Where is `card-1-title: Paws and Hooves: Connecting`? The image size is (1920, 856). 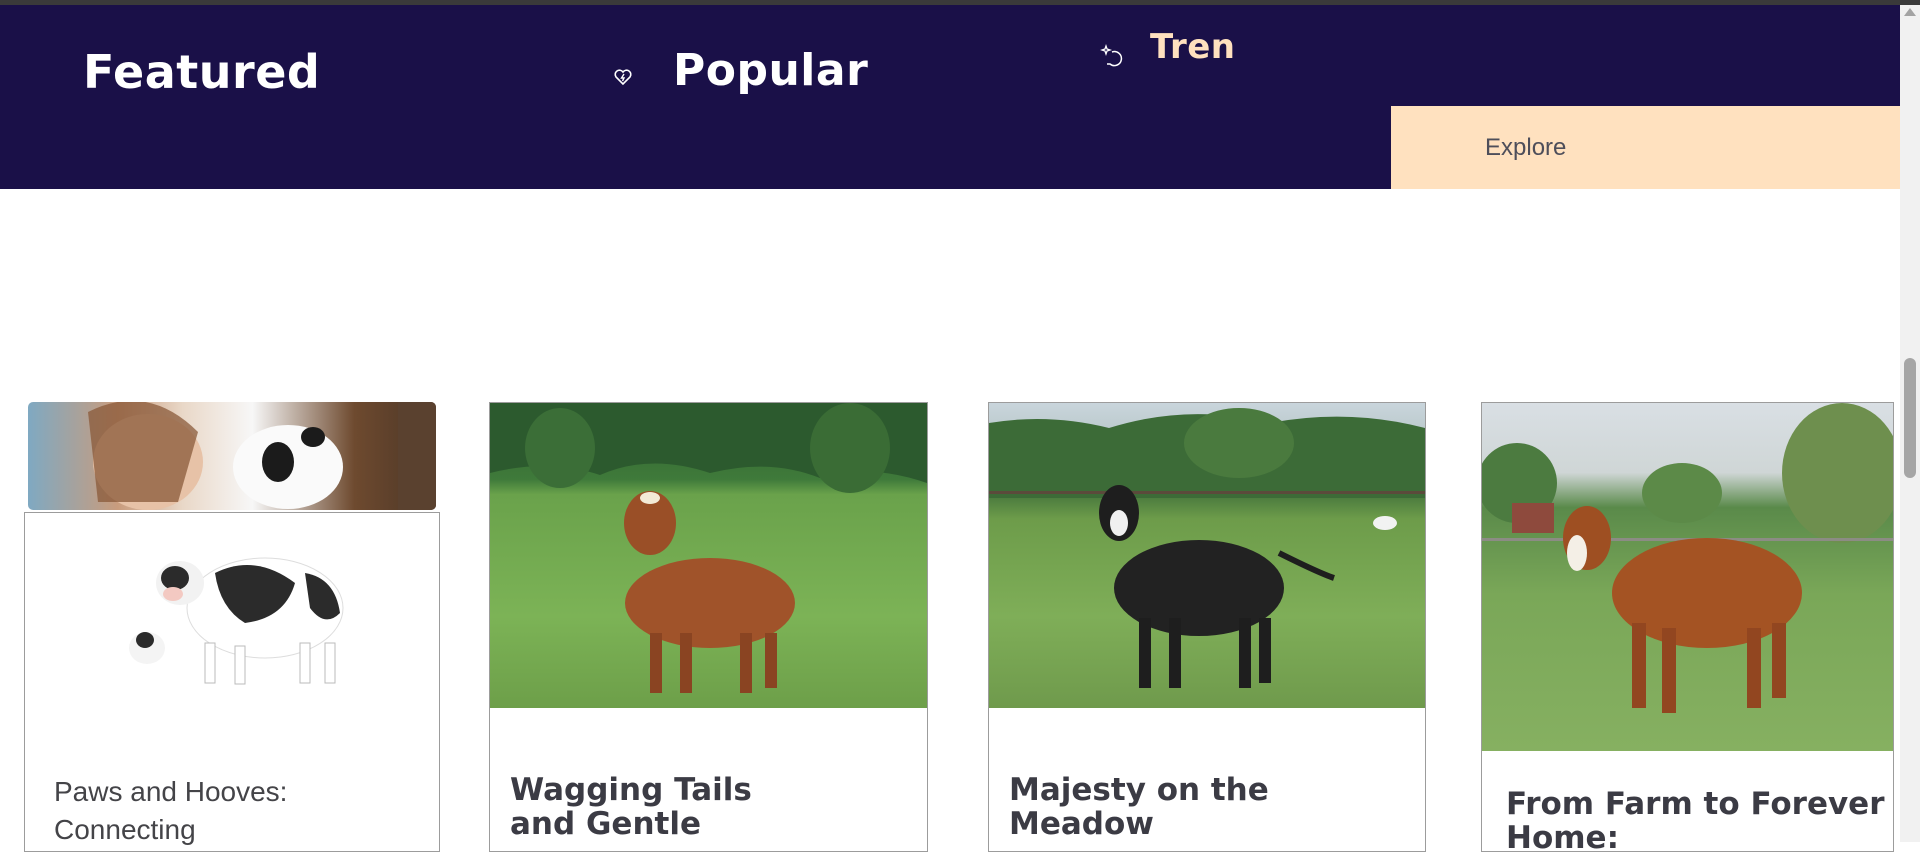 card-1-title: Paws and Hooves: Connecting is located at coordinates (170, 811).